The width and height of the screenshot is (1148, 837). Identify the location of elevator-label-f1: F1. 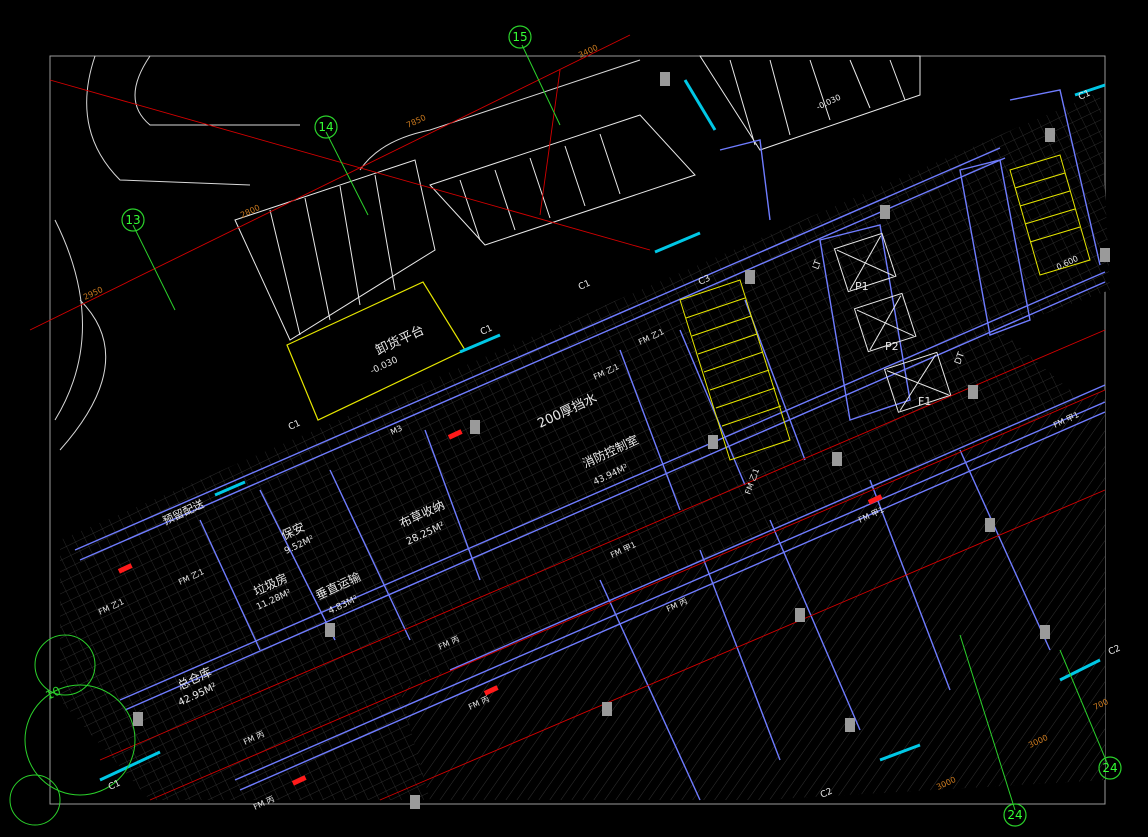
(924, 401).